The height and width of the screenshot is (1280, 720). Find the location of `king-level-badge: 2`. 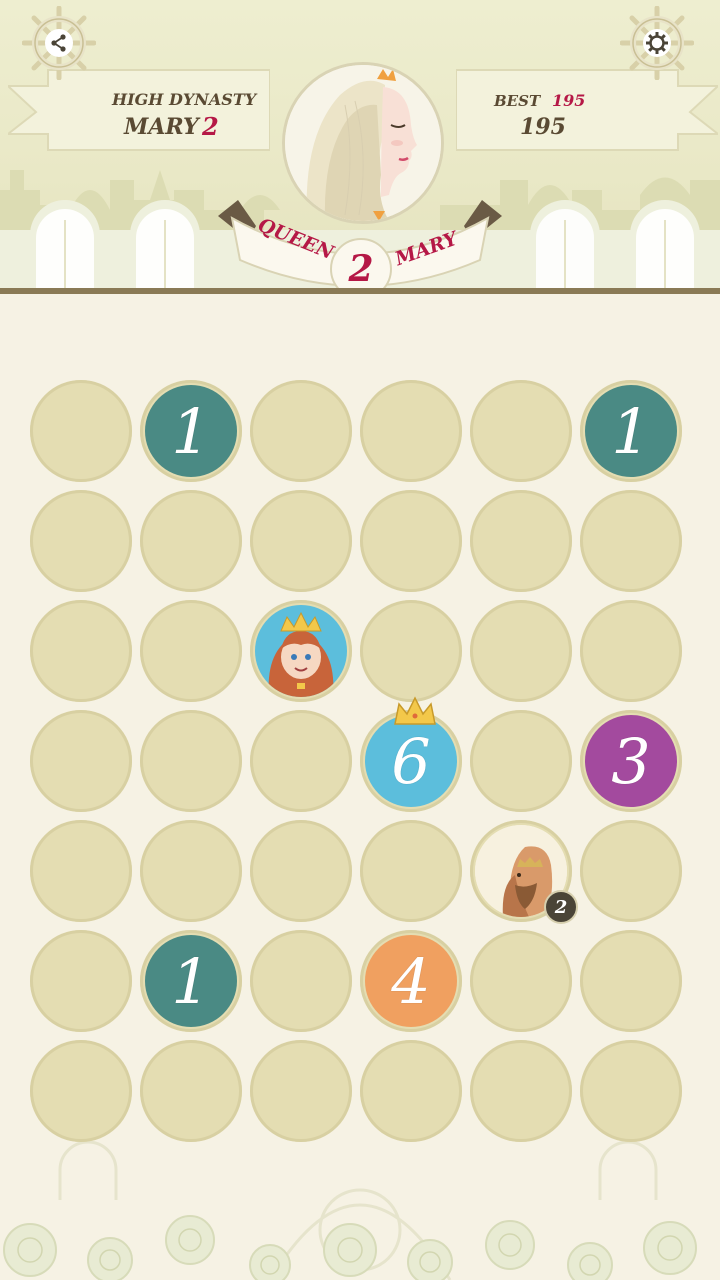

king-level-badge: 2 is located at coordinates (561, 907).